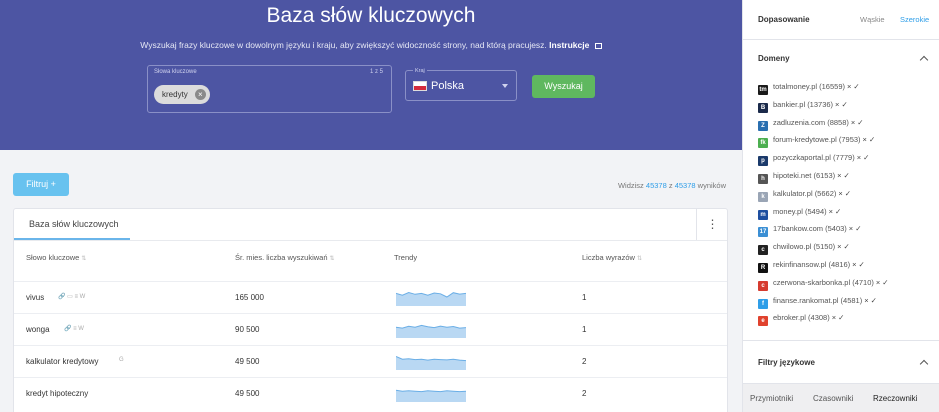  I want to click on domain-item: c chwilowo.pl (5150) × ✓, so click(804, 249).